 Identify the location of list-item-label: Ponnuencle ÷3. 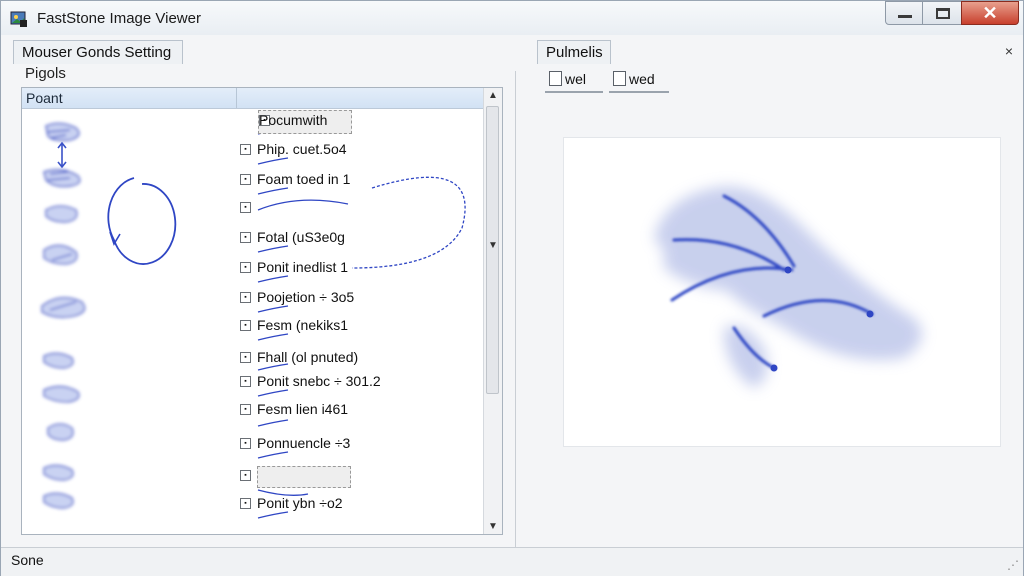
(304, 443).